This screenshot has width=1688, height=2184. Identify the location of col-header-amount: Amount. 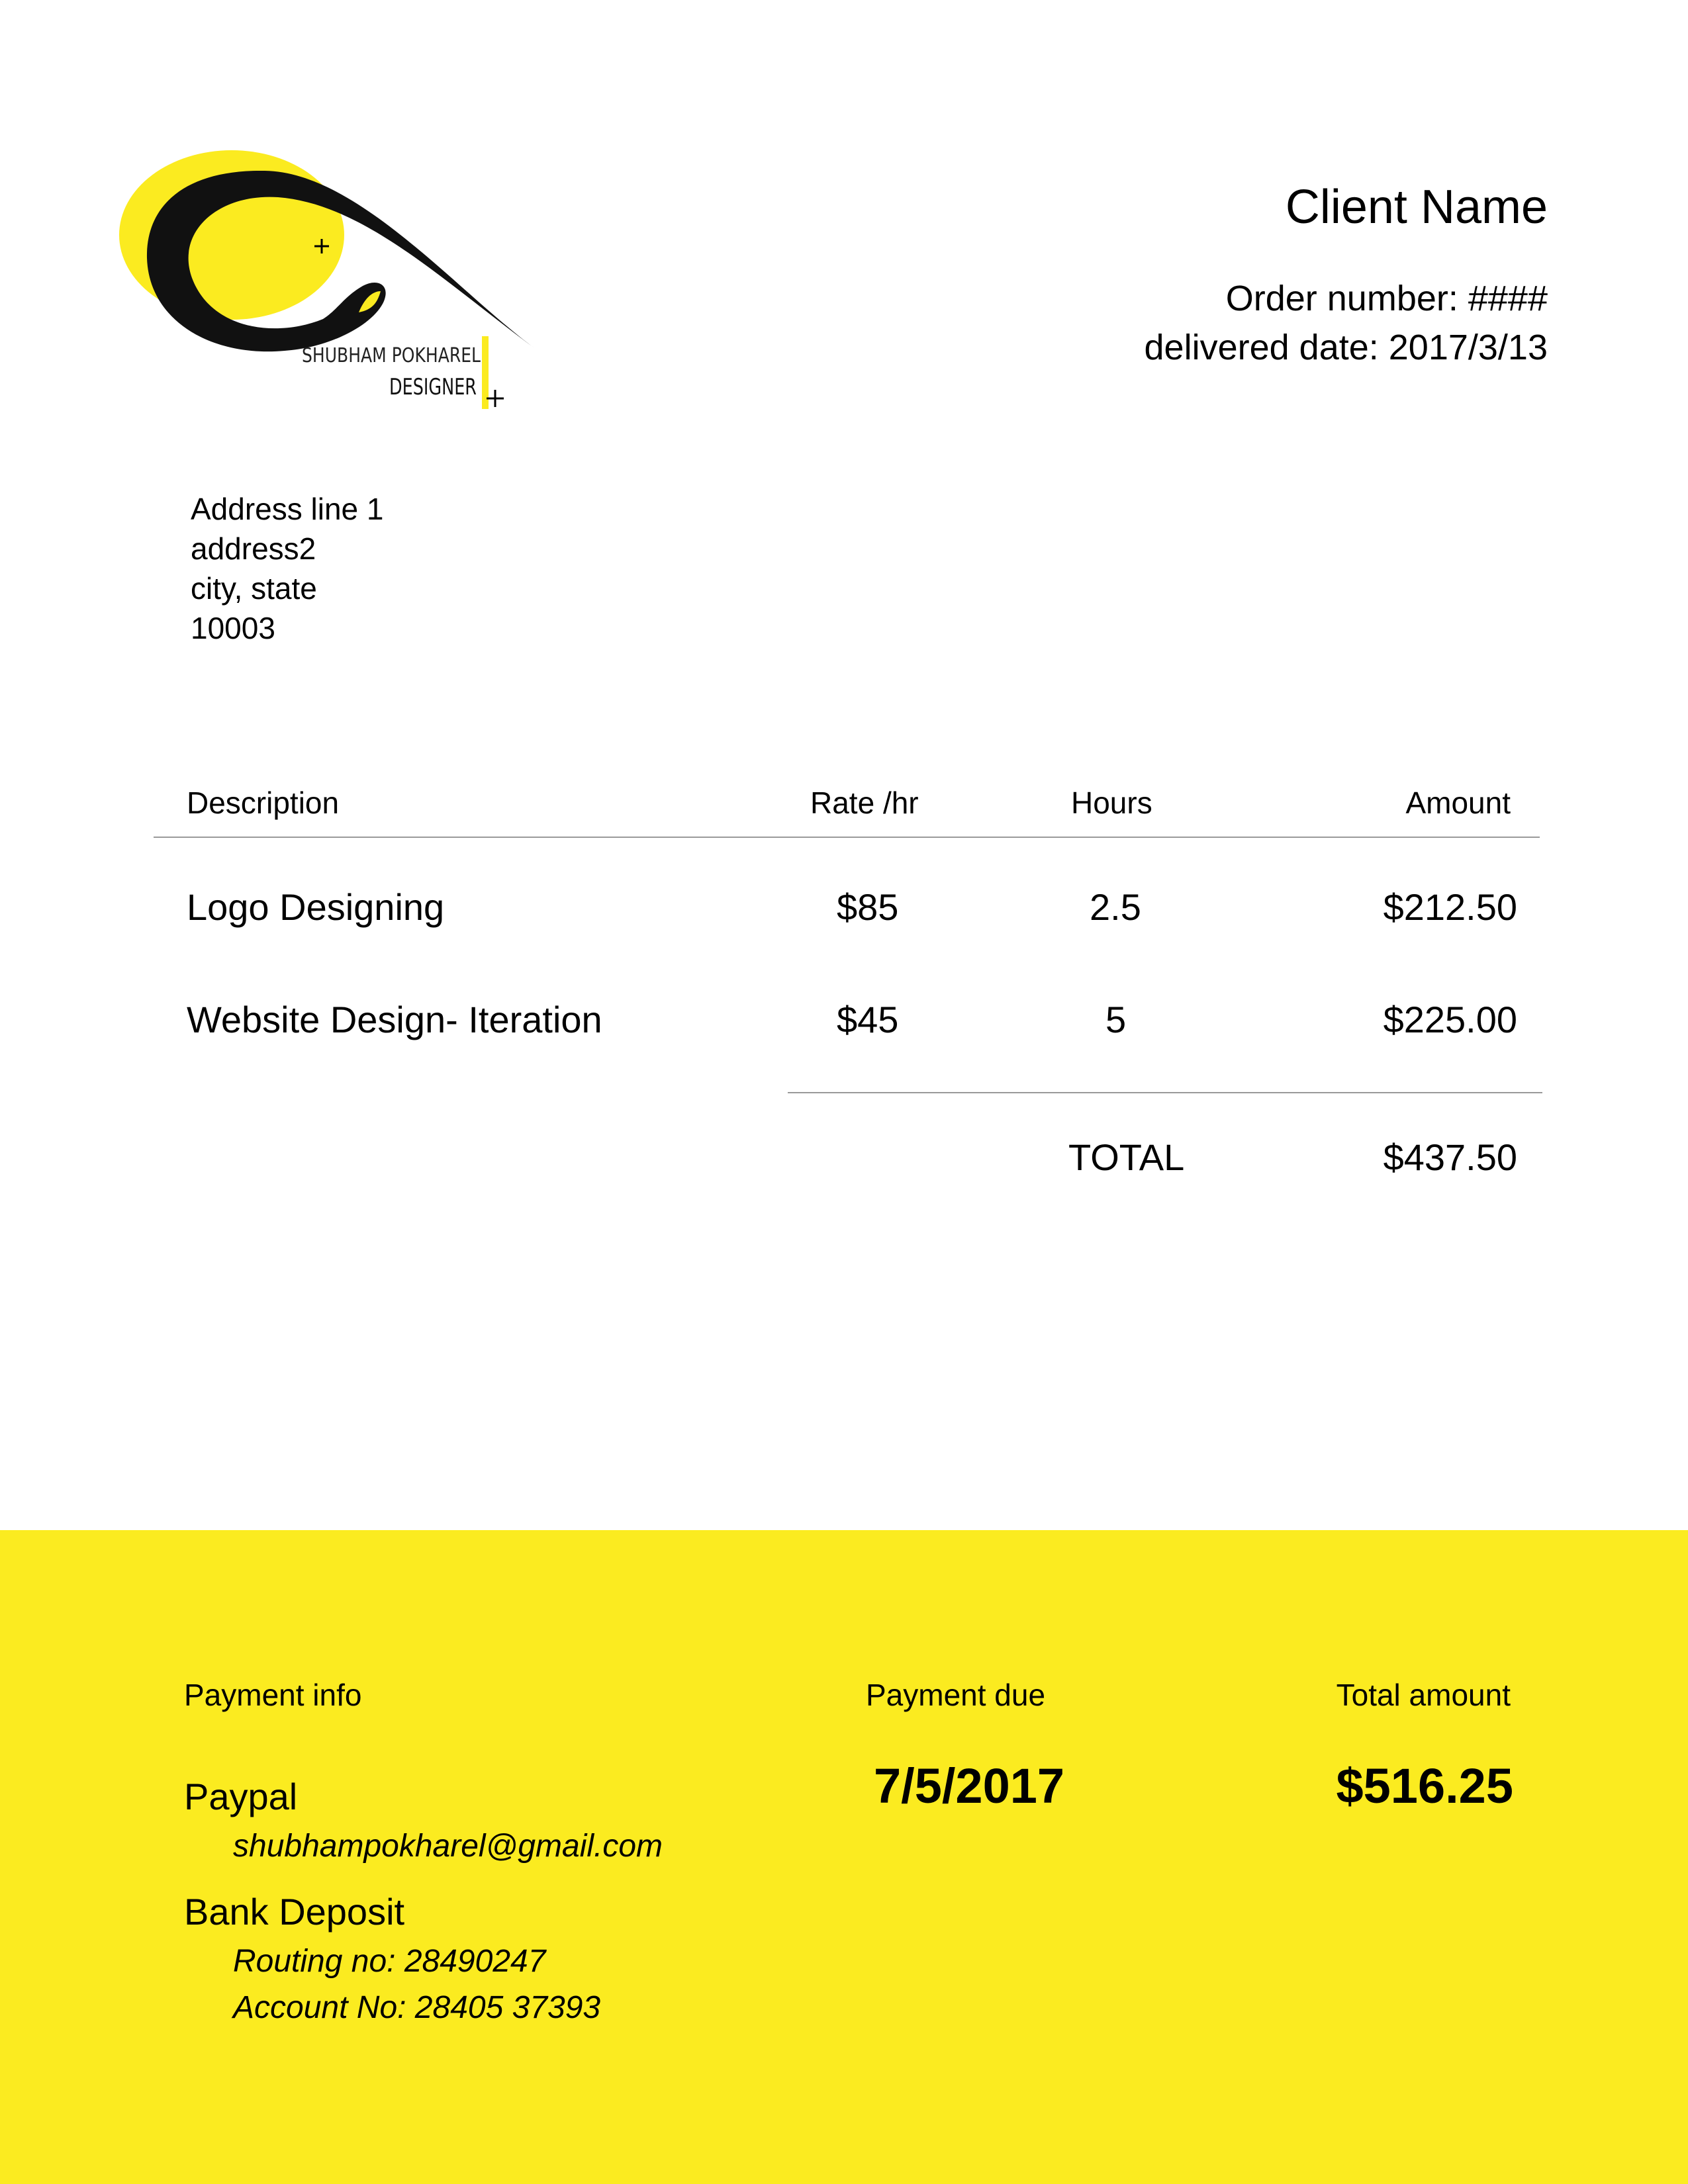
(1458, 803).